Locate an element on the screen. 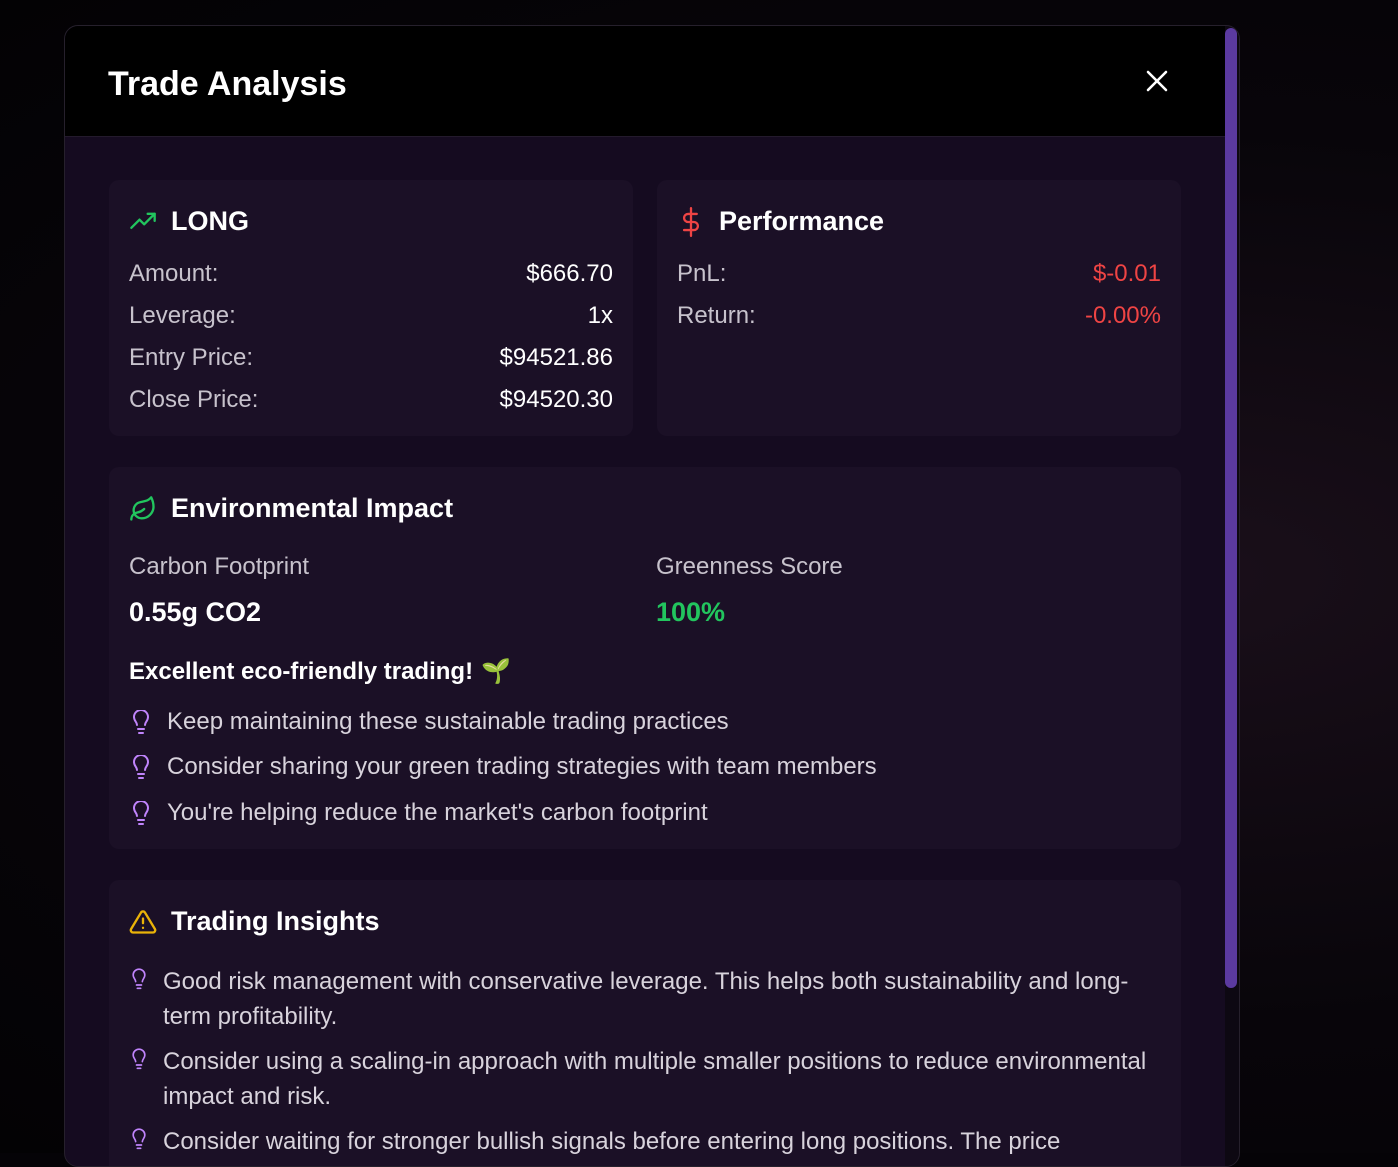 Image resolution: width=1398 pixels, height=1167 pixels. close-price-label: Close Price: is located at coordinates (194, 399).